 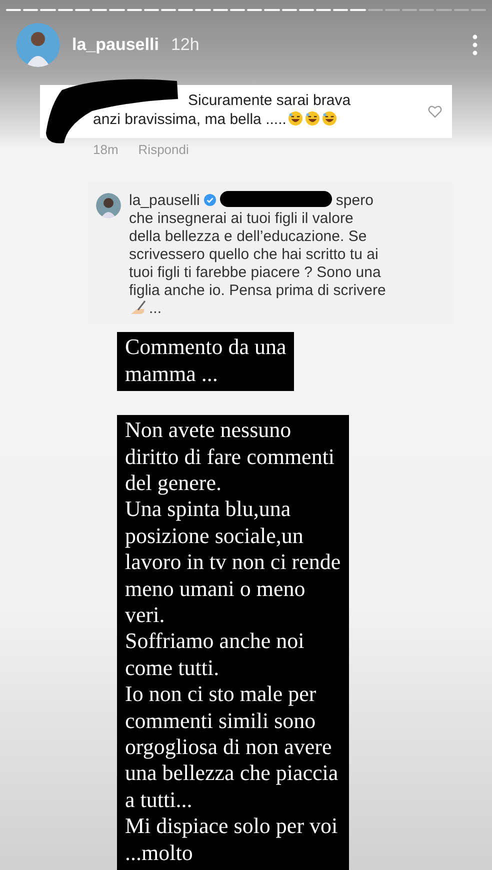 What do you see at coordinates (105, 150) in the screenshot?
I see `comment-time: 18m` at bounding box center [105, 150].